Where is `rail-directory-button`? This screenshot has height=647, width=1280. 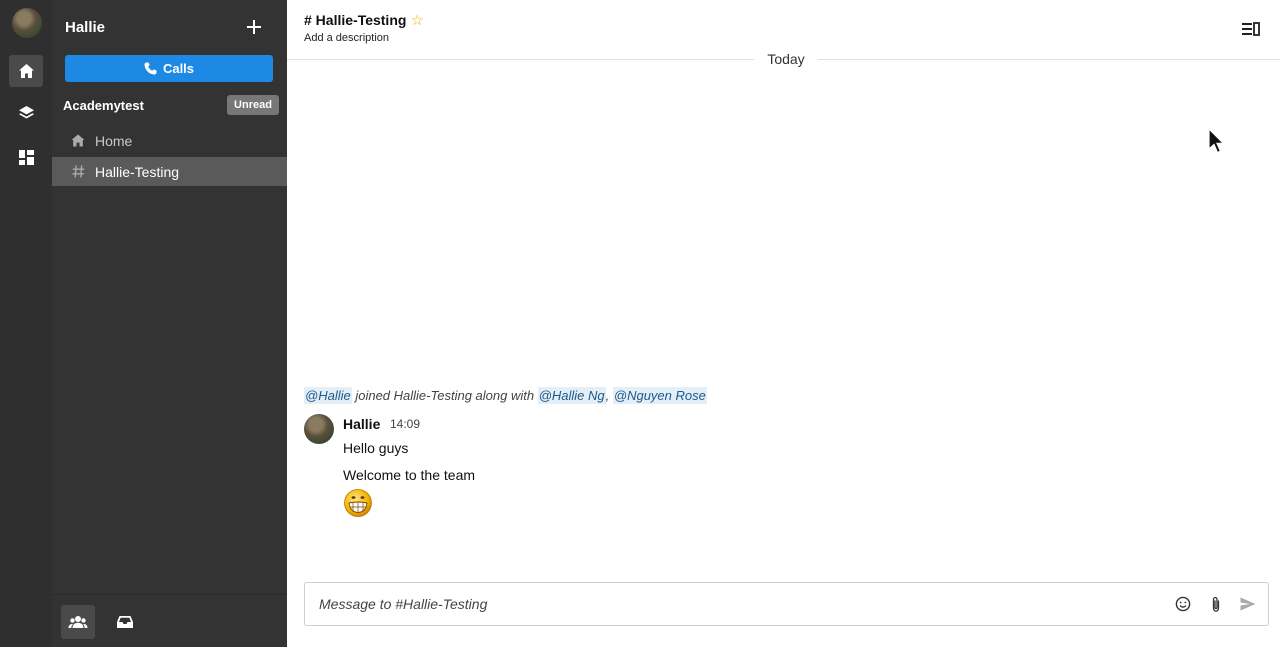 rail-directory-button is located at coordinates (26, 157).